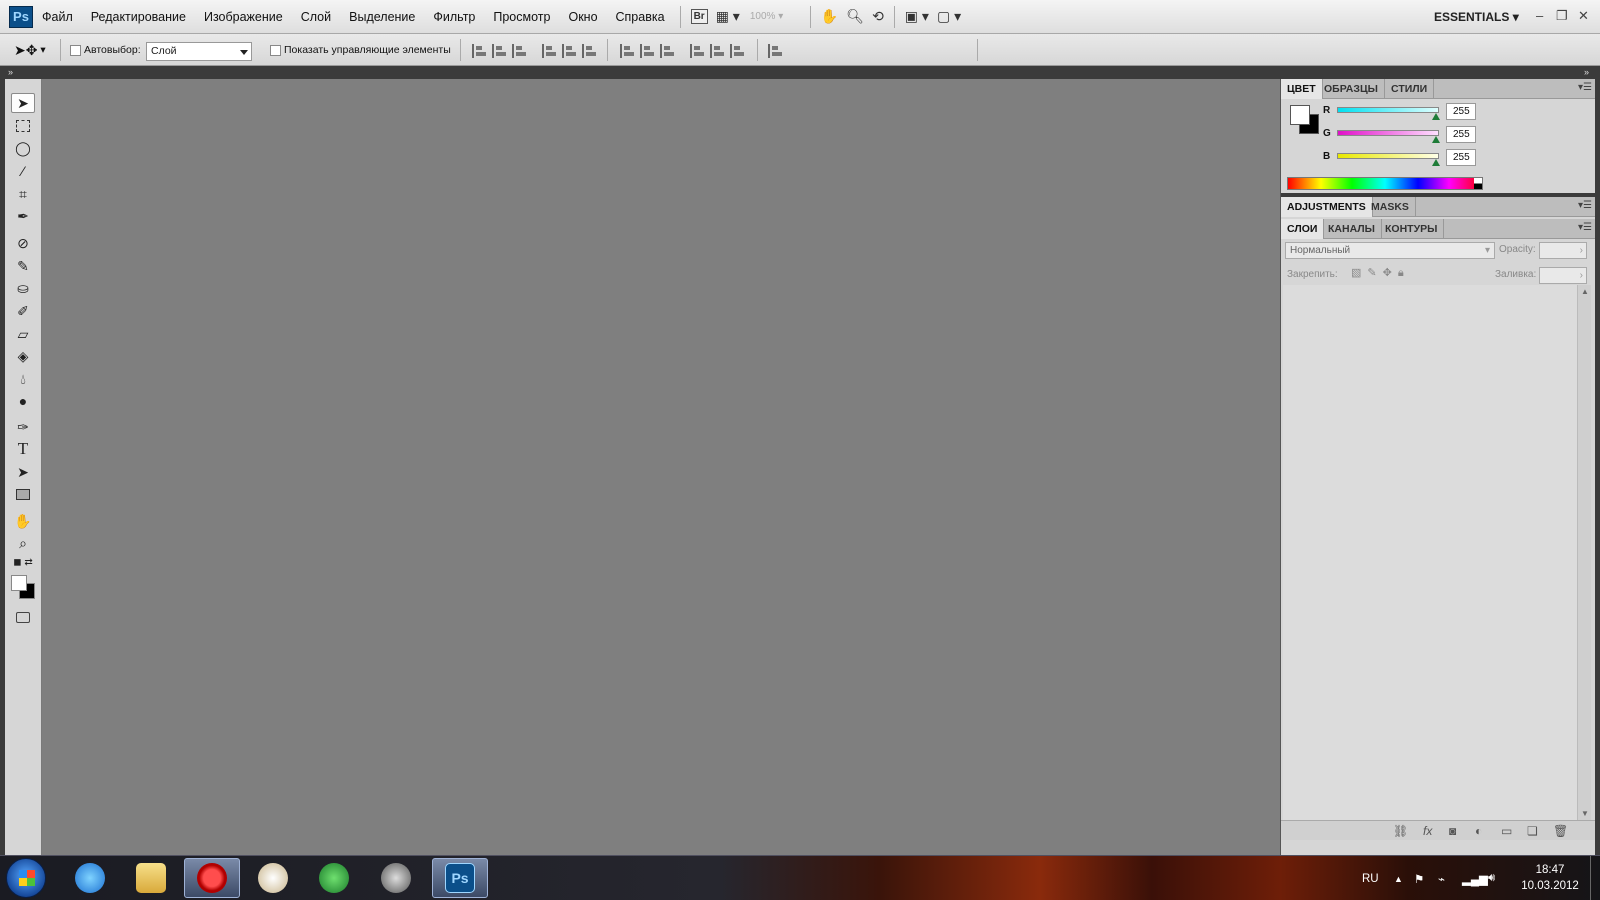 Image resolution: width=1600 pixels, height=900 pixels. Describe the element at coordinates (1491, 878) in the screenshot. I see `volume-icon: 🔊︎` at that location.